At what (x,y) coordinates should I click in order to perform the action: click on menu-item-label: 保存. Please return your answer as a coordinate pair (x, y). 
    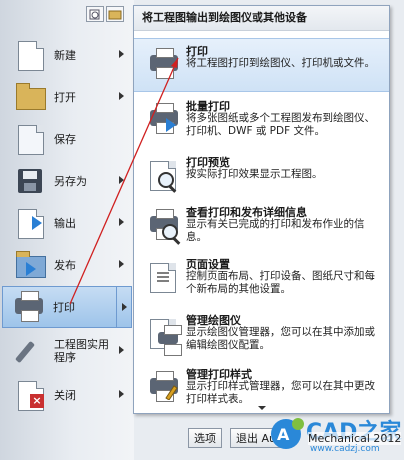
    Looking at the image, I should click on (65, 139).